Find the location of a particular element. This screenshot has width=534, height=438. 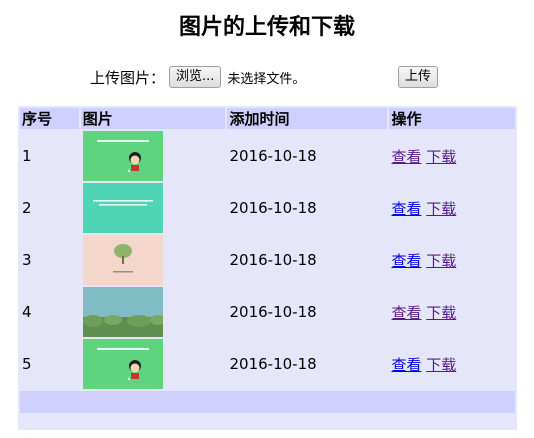

upload-form: 上传图片： 浏览... 未选择文件。 is located at coordinates (197, 77).